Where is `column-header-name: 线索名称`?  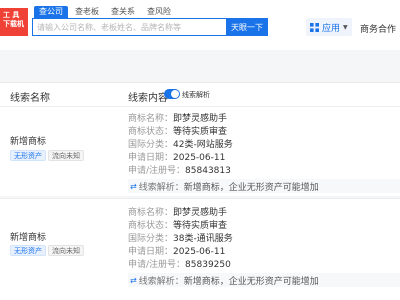 column-header-name: 线索名称 is located at coordinates (30, 98).